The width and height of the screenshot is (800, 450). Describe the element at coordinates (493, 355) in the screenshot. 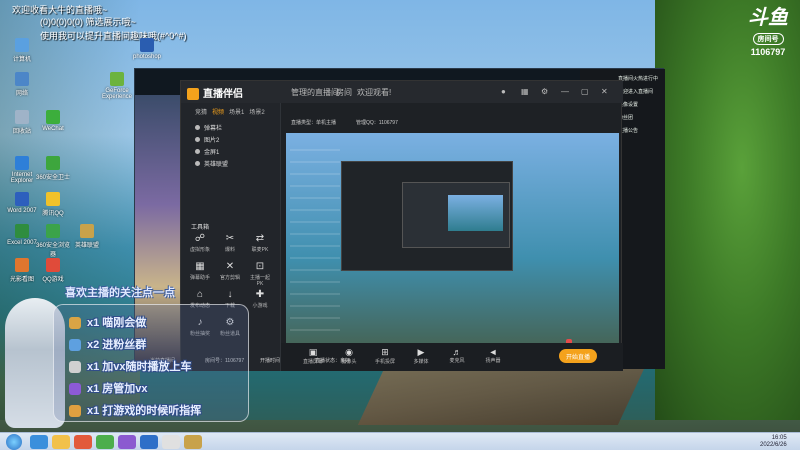

I see `source-button: ◄ 扬声器` at that location.